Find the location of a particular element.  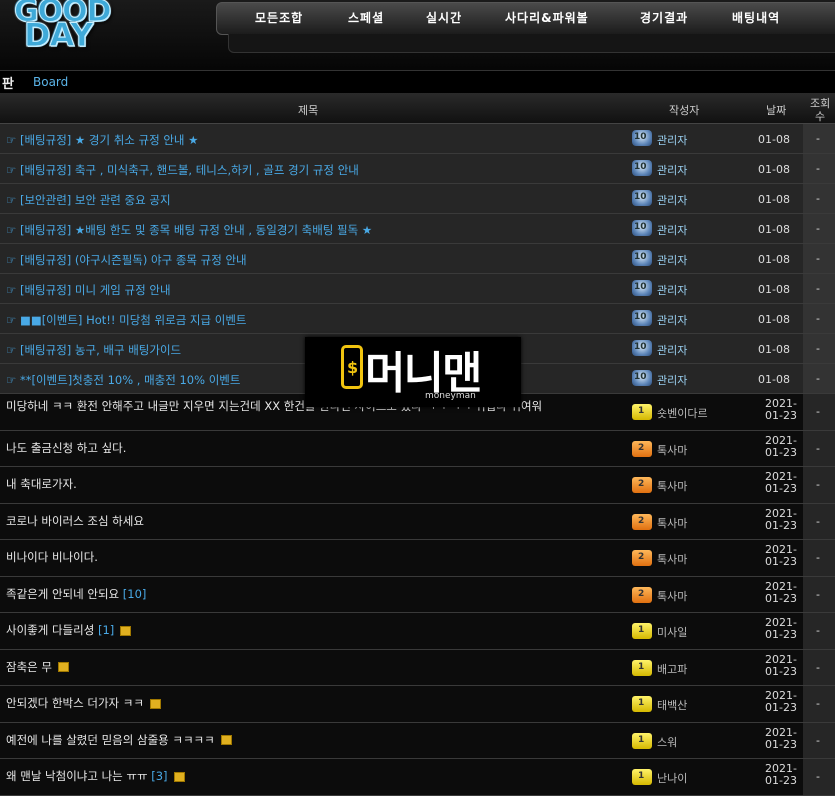

post-title-link: 잠축은 무 is located at coordinates (316, 667).